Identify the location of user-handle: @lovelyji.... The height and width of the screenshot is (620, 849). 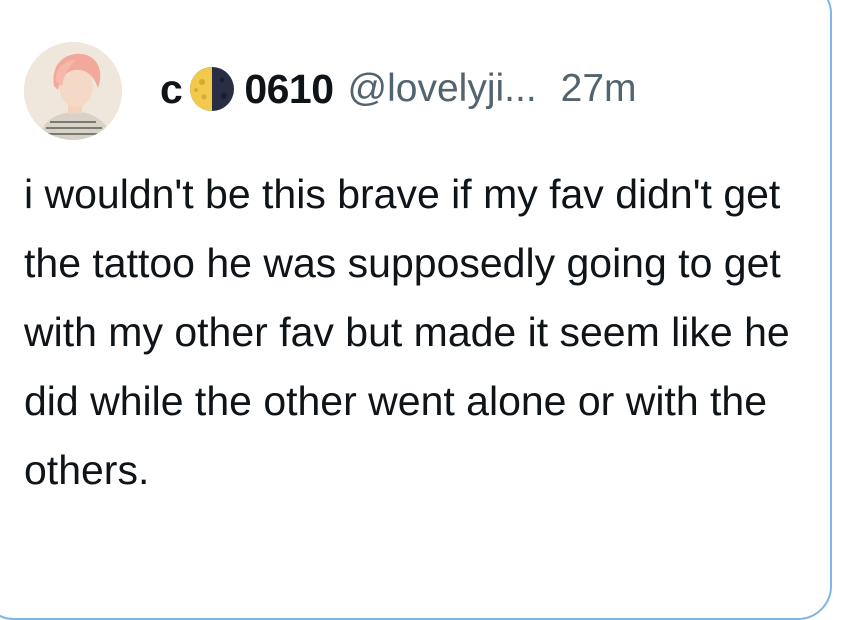
(442, 89).